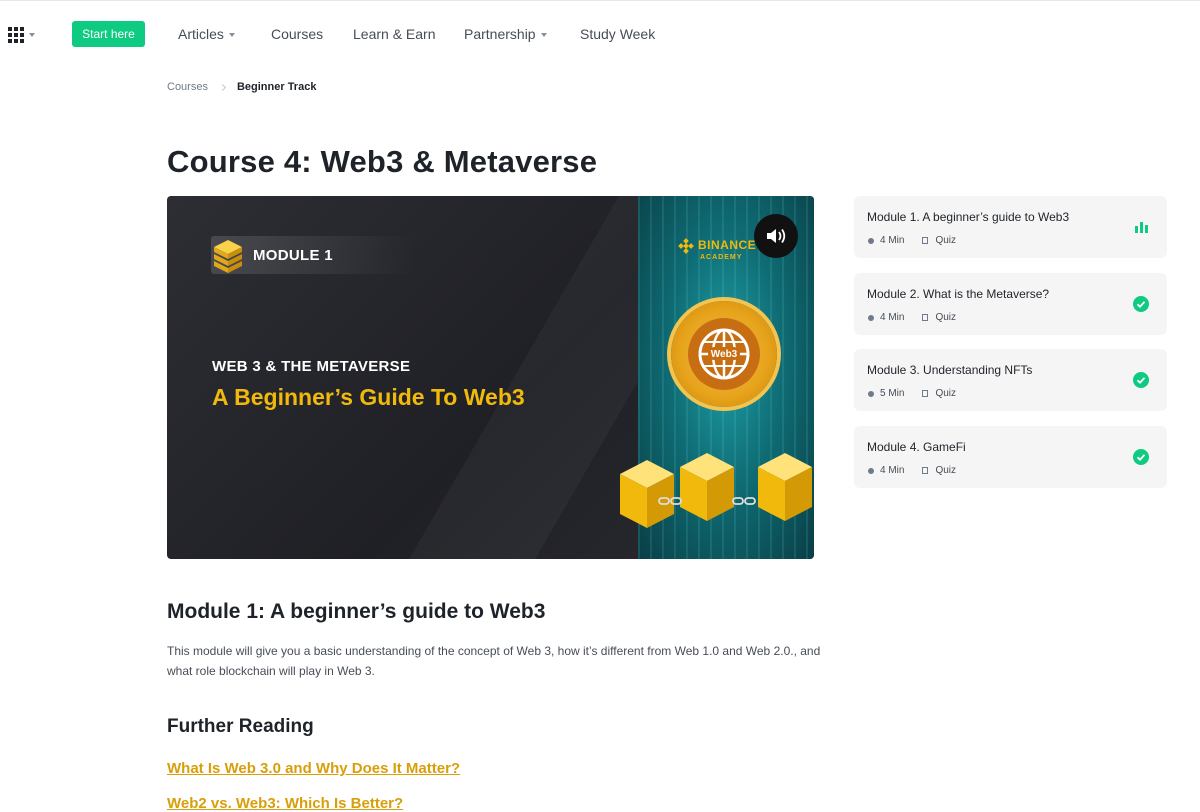  Describe the element at coordinates (293, 255) in the screenshot. I see `video-module-label: MODULE 1` at that location.